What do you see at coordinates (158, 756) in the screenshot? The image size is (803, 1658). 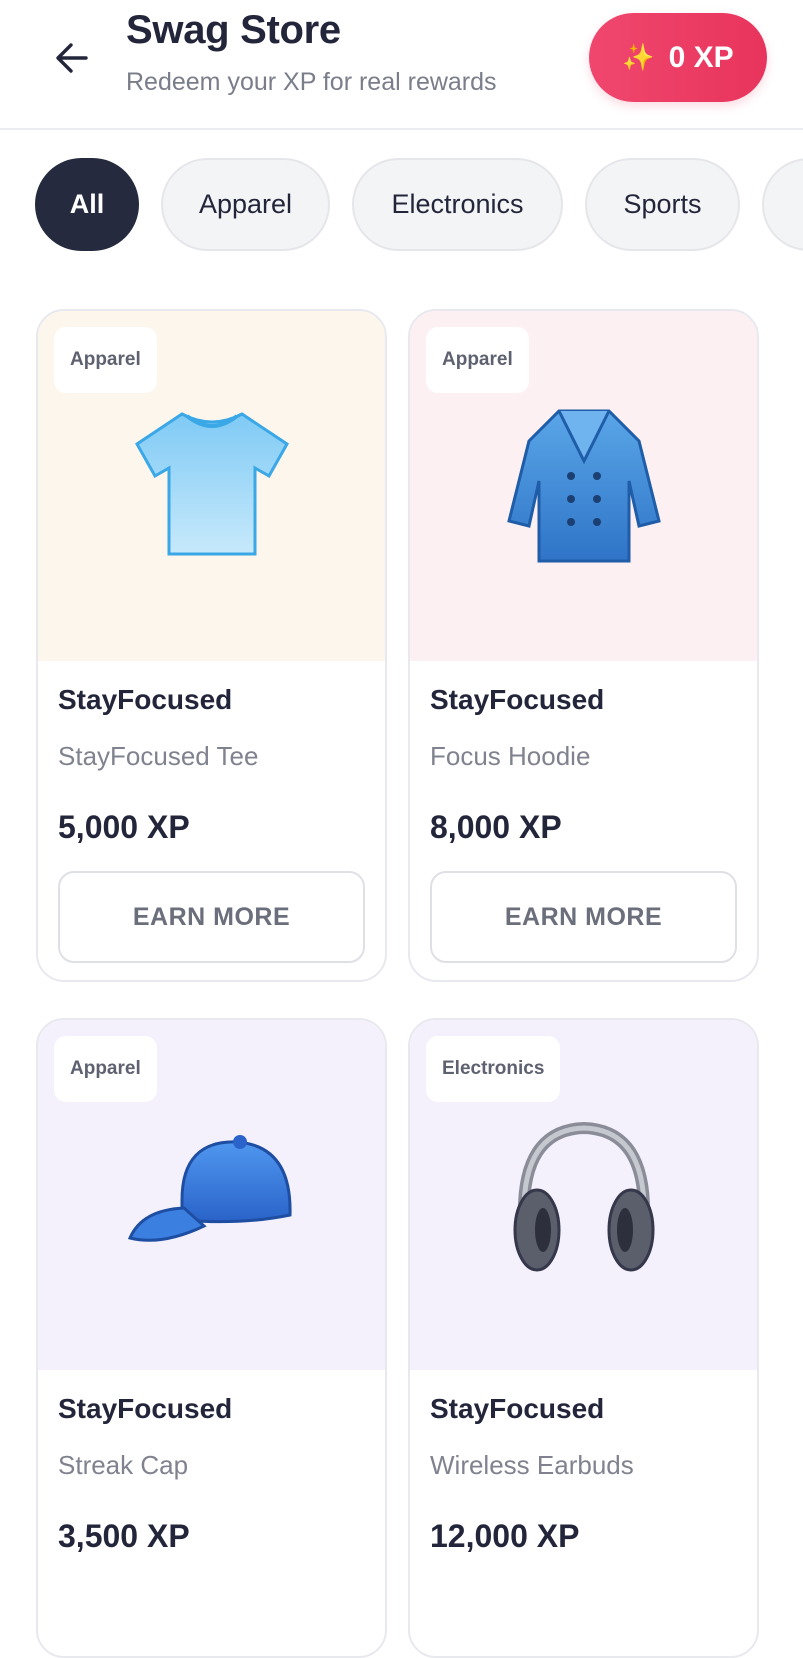 I see `product-name: StayFocused Tee` at bounding box center [158, 756].